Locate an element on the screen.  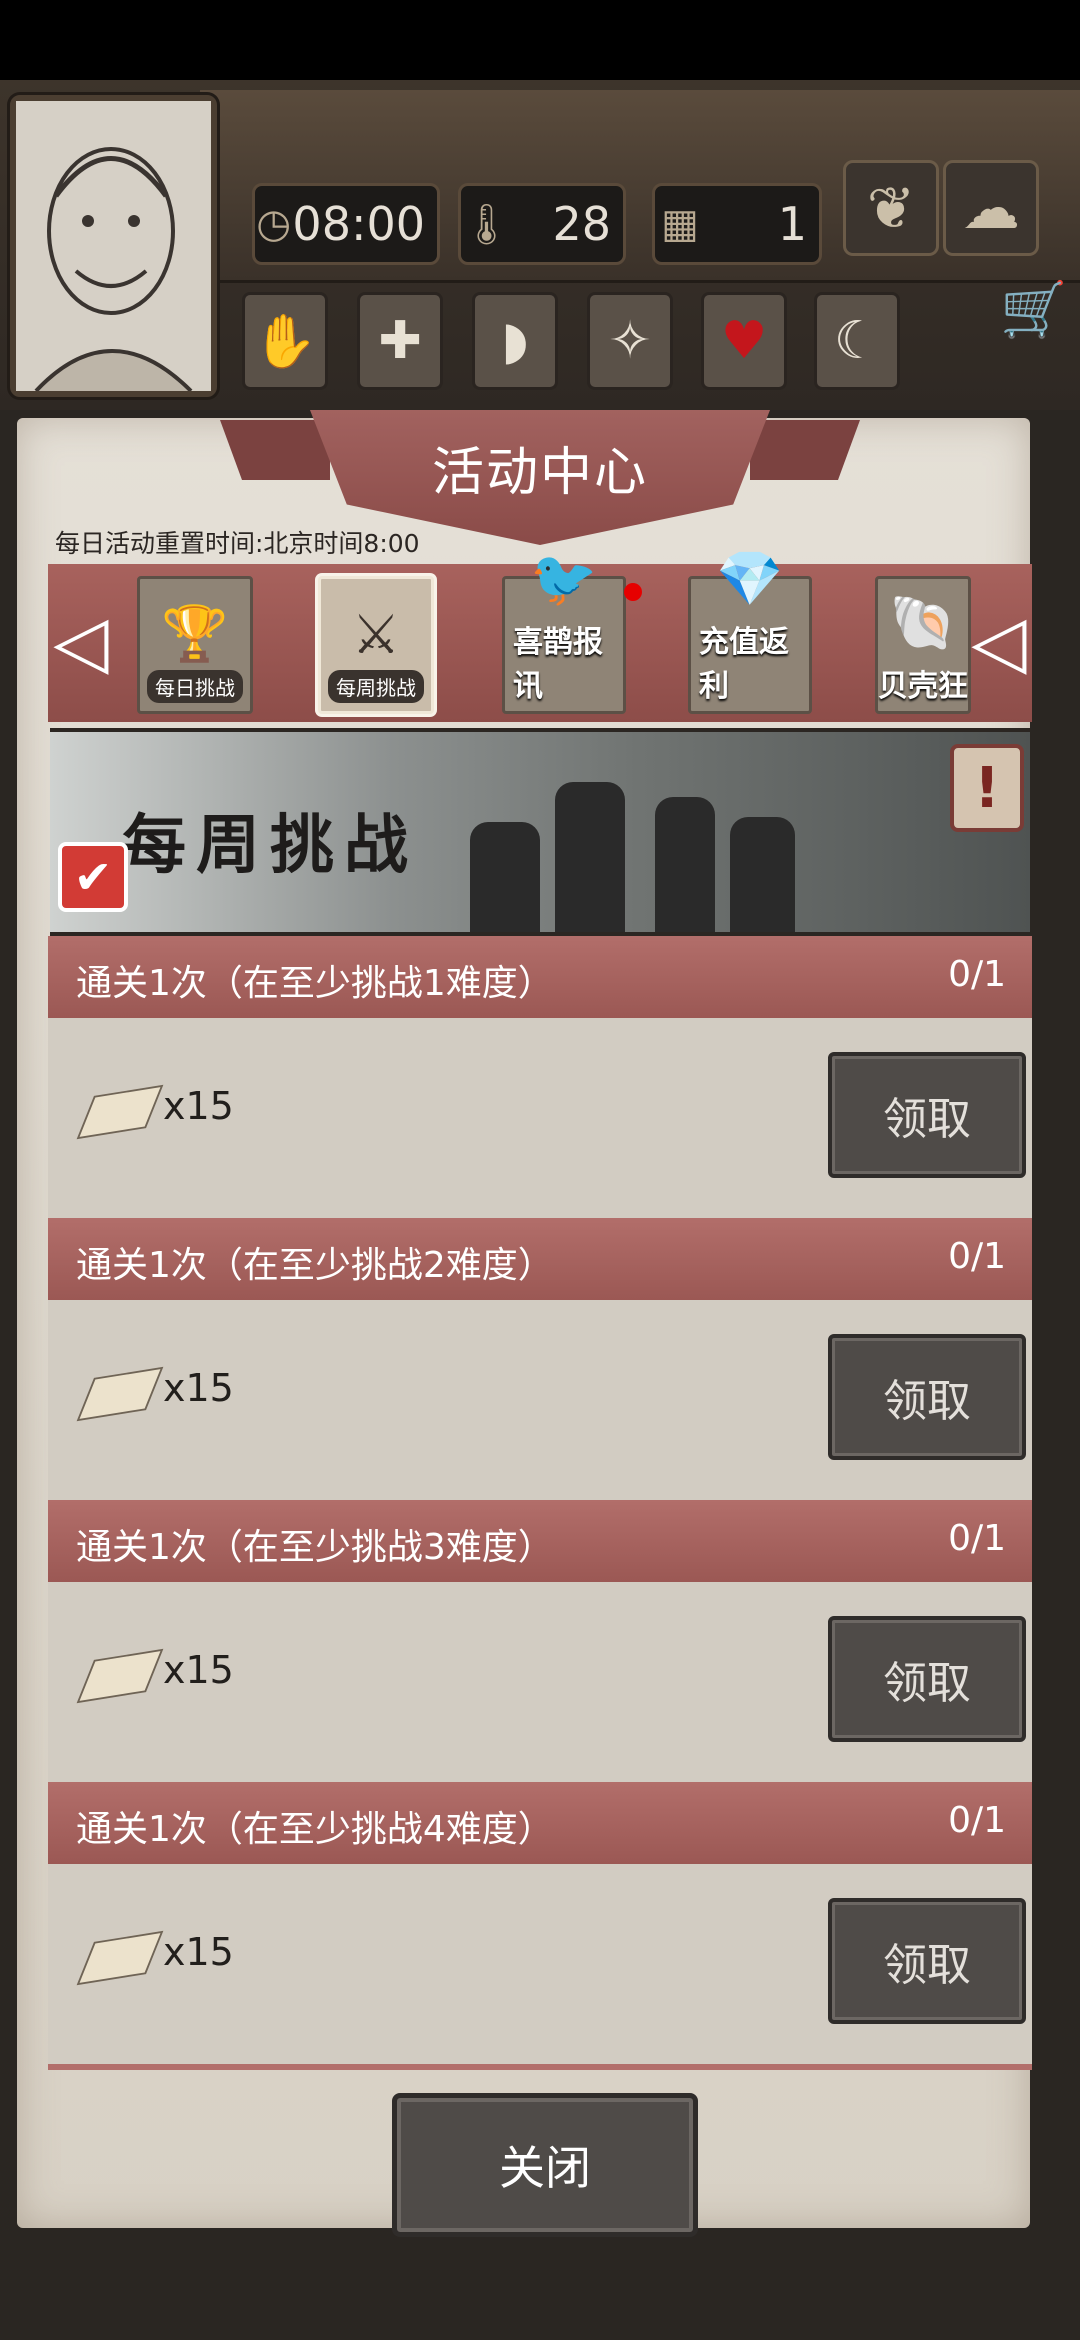
tab-daily-challenge: 🏆 每日挑战 is located at coordinates (195, 645).